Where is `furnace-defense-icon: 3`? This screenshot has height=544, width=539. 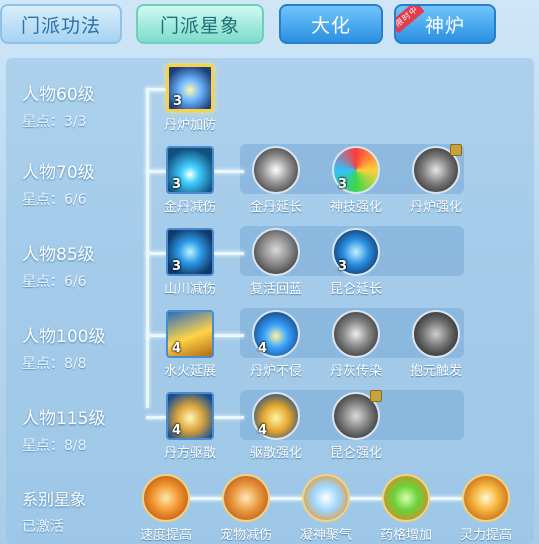 furnace-defense-icon: 3 is located at coordinates (190, 88).